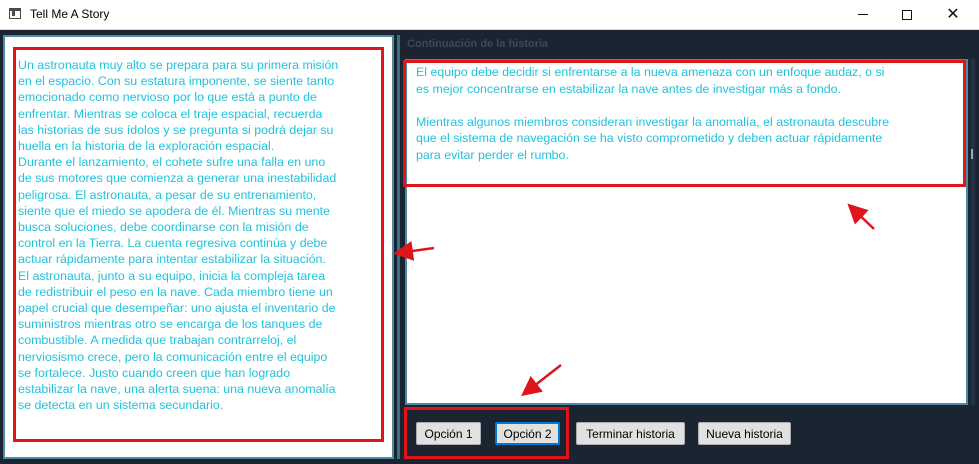 Image resolution: width=979 pixels, height=464 pixels. I want to click on annotation-arrow-right, so click(861, 216).